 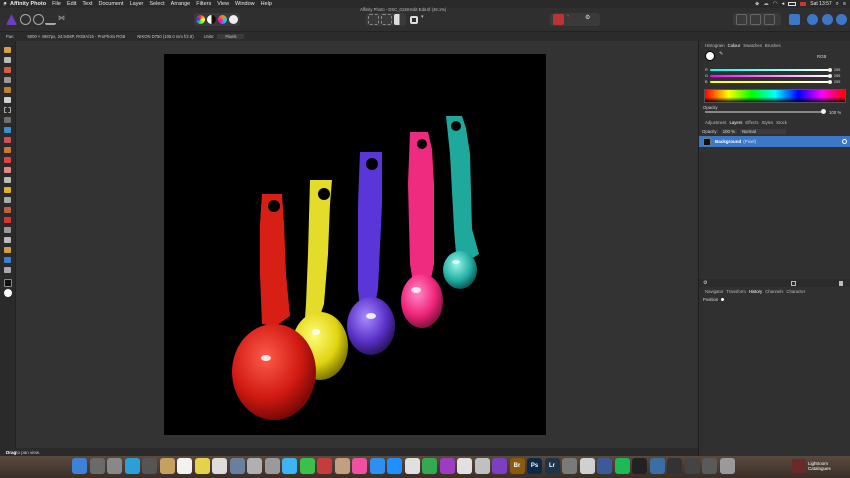 What do you see at coordinates (771, 69) in the screenshot?
I see `red-track` at bounding box center [771, 69].